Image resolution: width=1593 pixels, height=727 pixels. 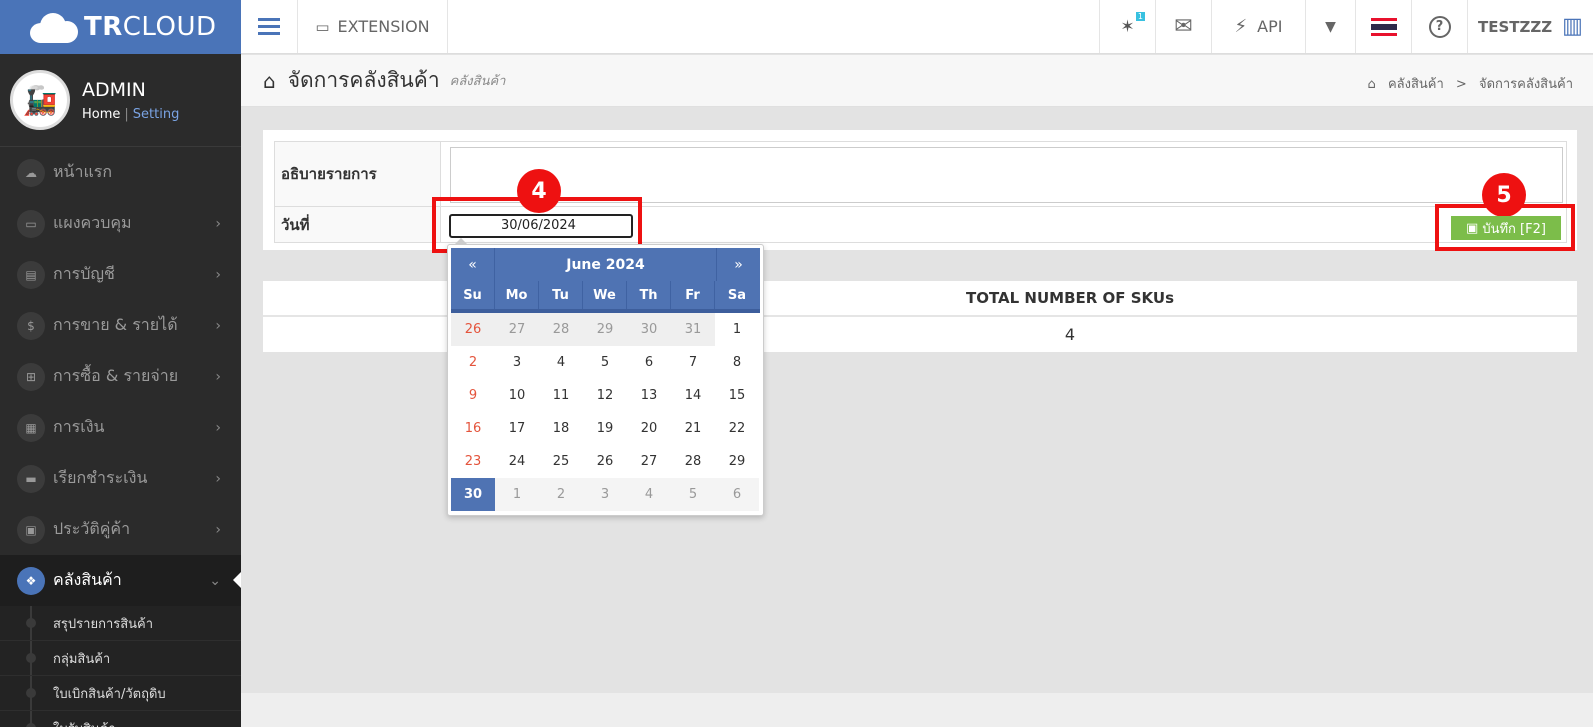 What do you see at coordinates (31, 376) in the screenshot?
I see `cart-icon: ⊞` at bounding box center [31, 376].